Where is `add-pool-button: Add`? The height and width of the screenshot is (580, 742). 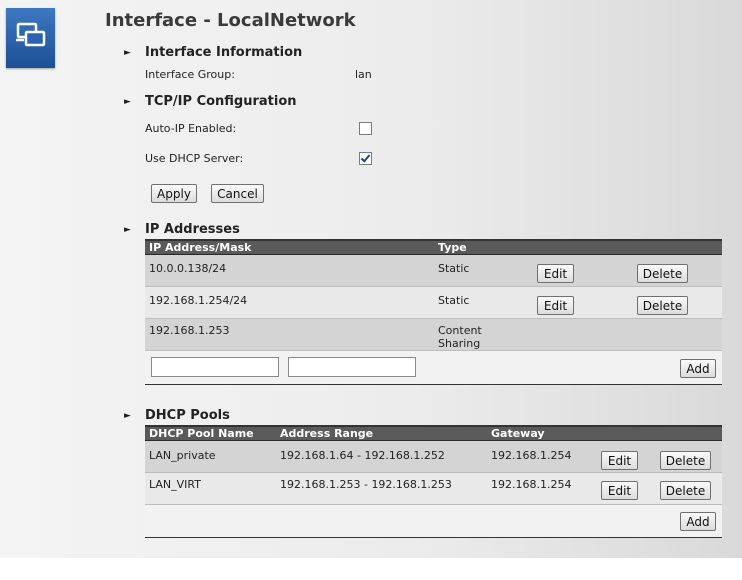
add-pool-button: Add is located at coordinates (698, 521).